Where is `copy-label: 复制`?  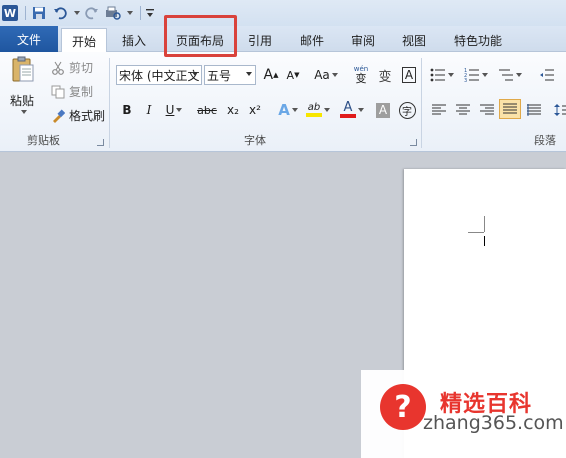
copy-label: 复制 is located at coordinates (81, 92).